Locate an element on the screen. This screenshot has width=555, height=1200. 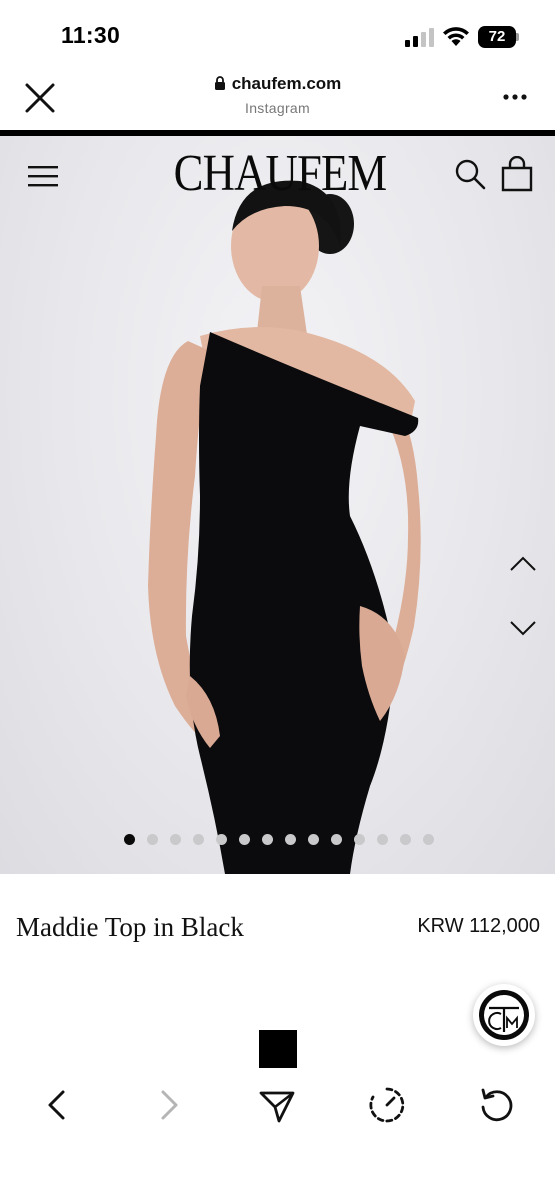
send-icon is located at coordinates (277, 1105).